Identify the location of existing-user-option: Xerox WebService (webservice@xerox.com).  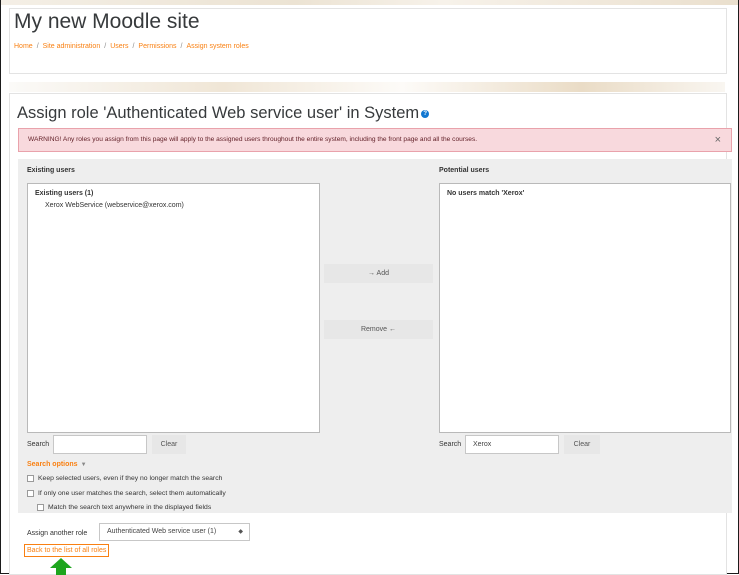
(114, 205).